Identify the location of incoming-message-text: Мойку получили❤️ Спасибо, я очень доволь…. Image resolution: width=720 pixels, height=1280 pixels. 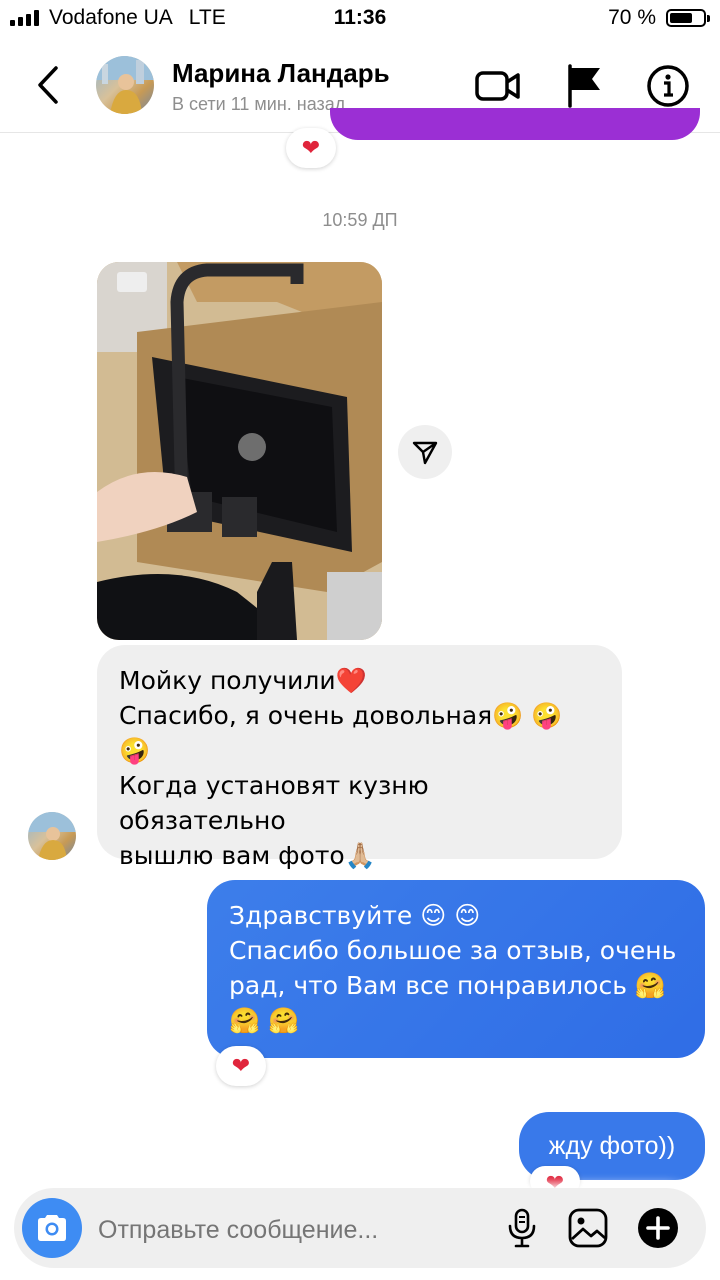
(341, 768).